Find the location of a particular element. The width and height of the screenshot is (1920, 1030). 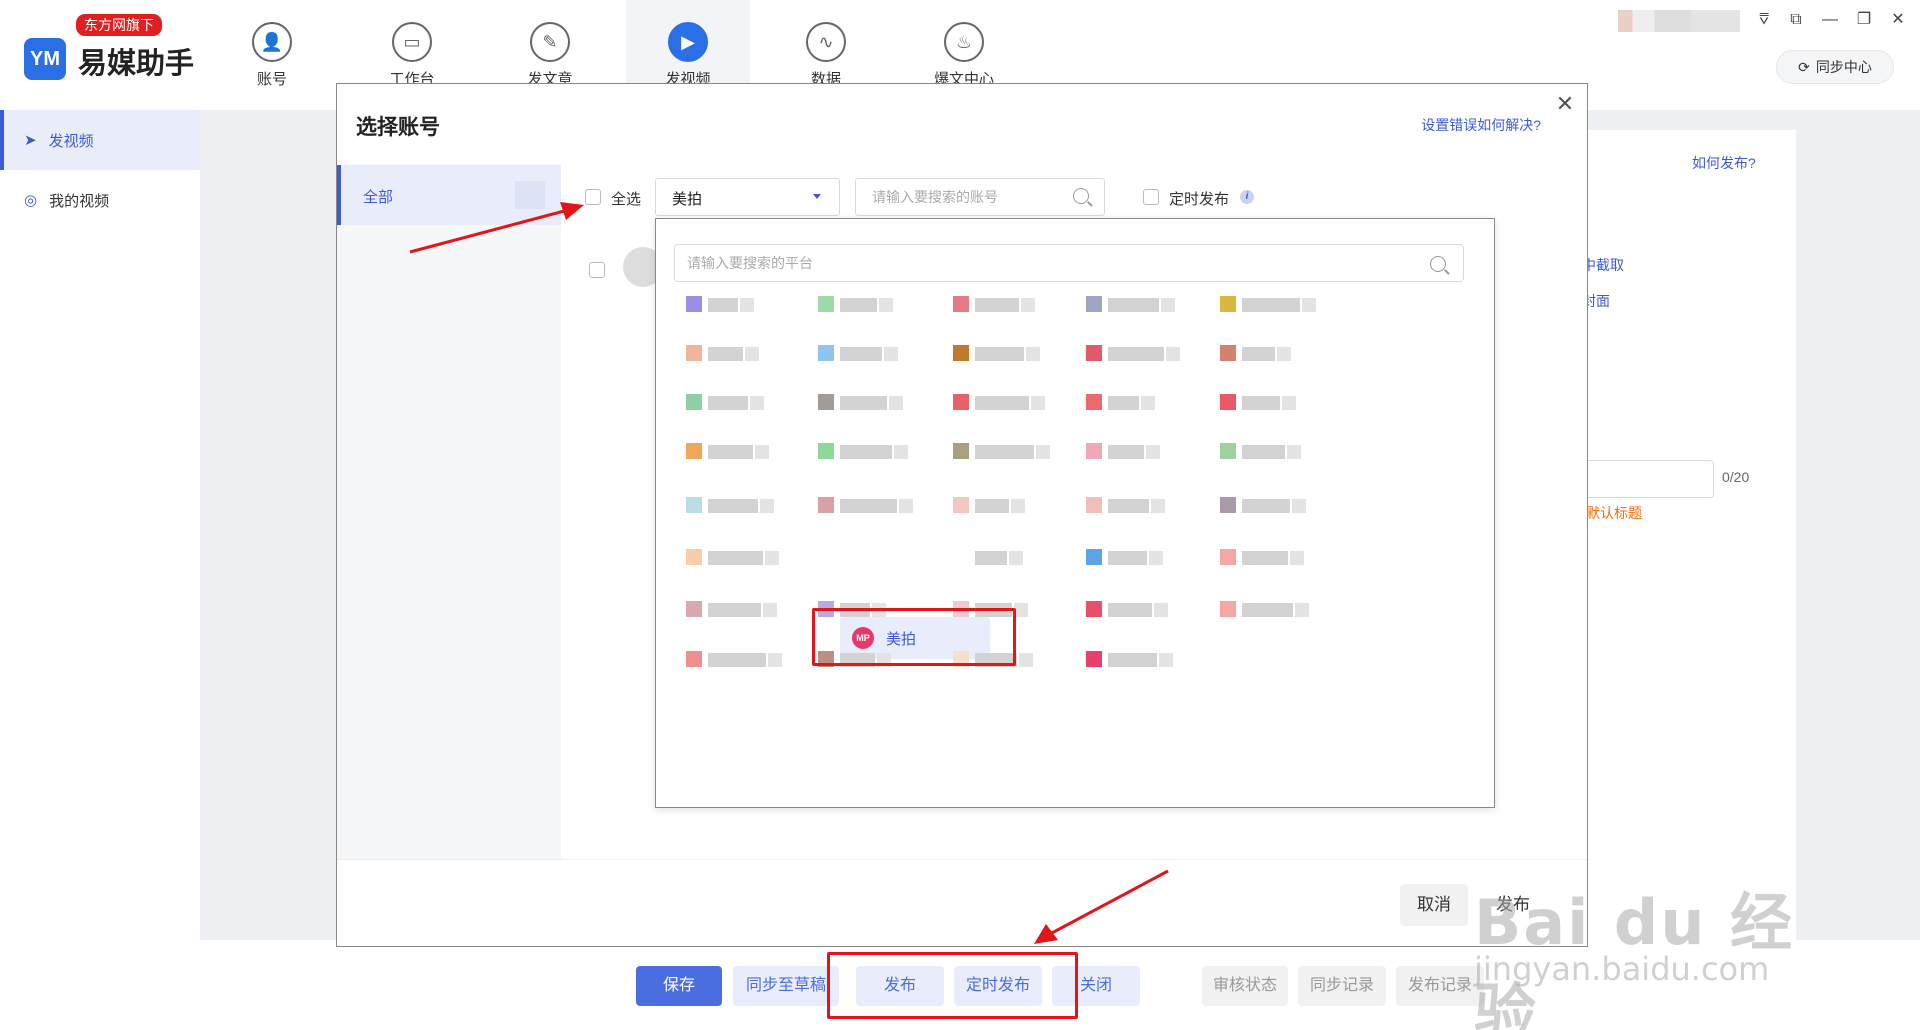

capture-from-video-link: 中截取 is located at coordinates (1603, 265).